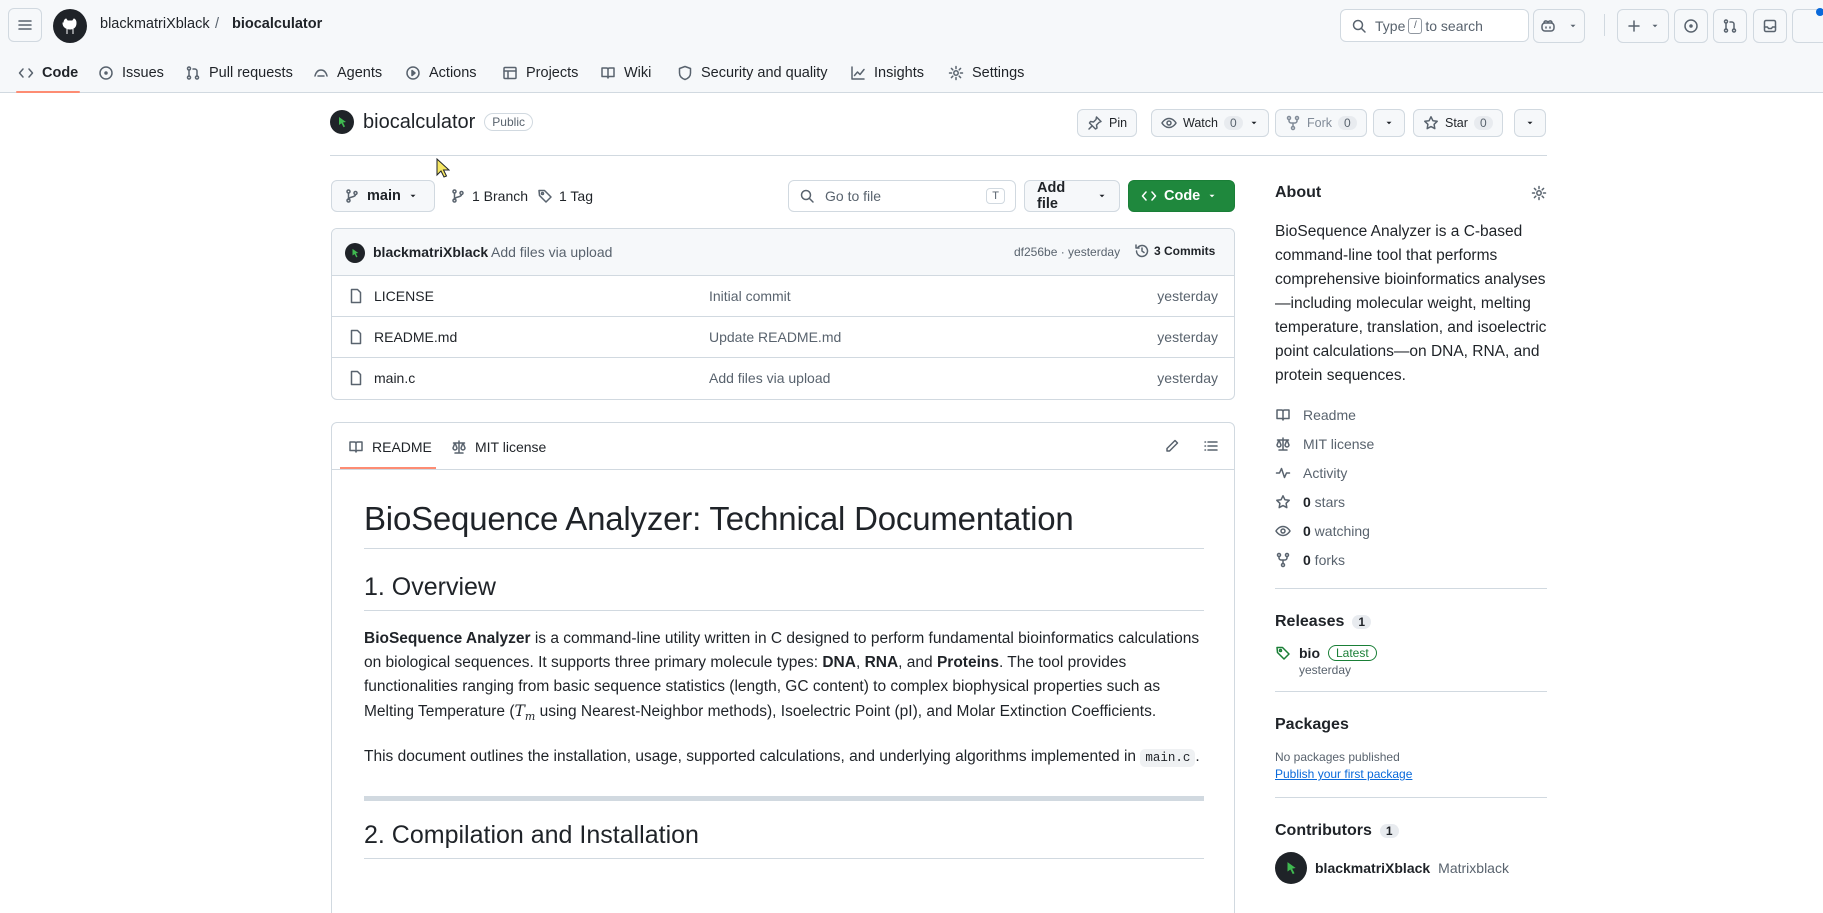 The image size is (1823, 913). I want to click on activity-link: Activity, so click(1411, 472).